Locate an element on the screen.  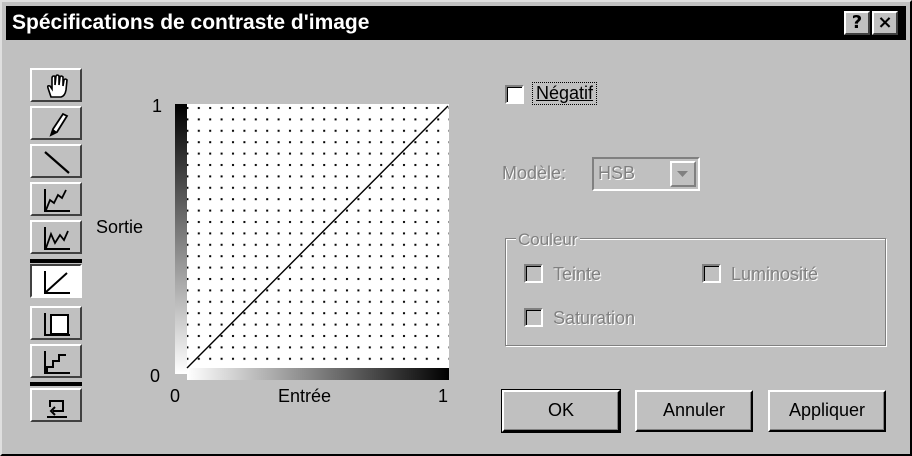
y-axis-max-label: 1 is located at coordinates (157, 106).